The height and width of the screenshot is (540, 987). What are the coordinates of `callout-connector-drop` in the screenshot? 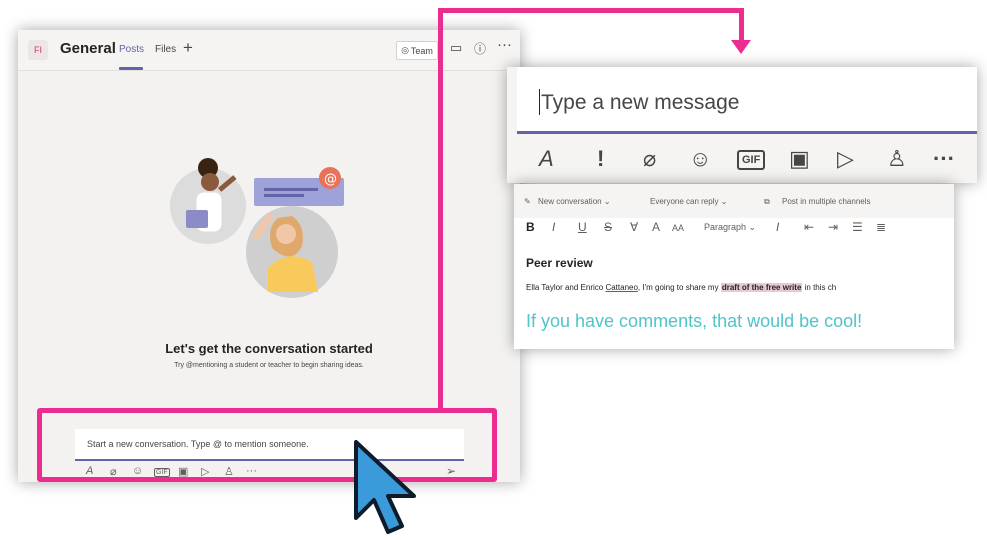 It's located at (741, 26).